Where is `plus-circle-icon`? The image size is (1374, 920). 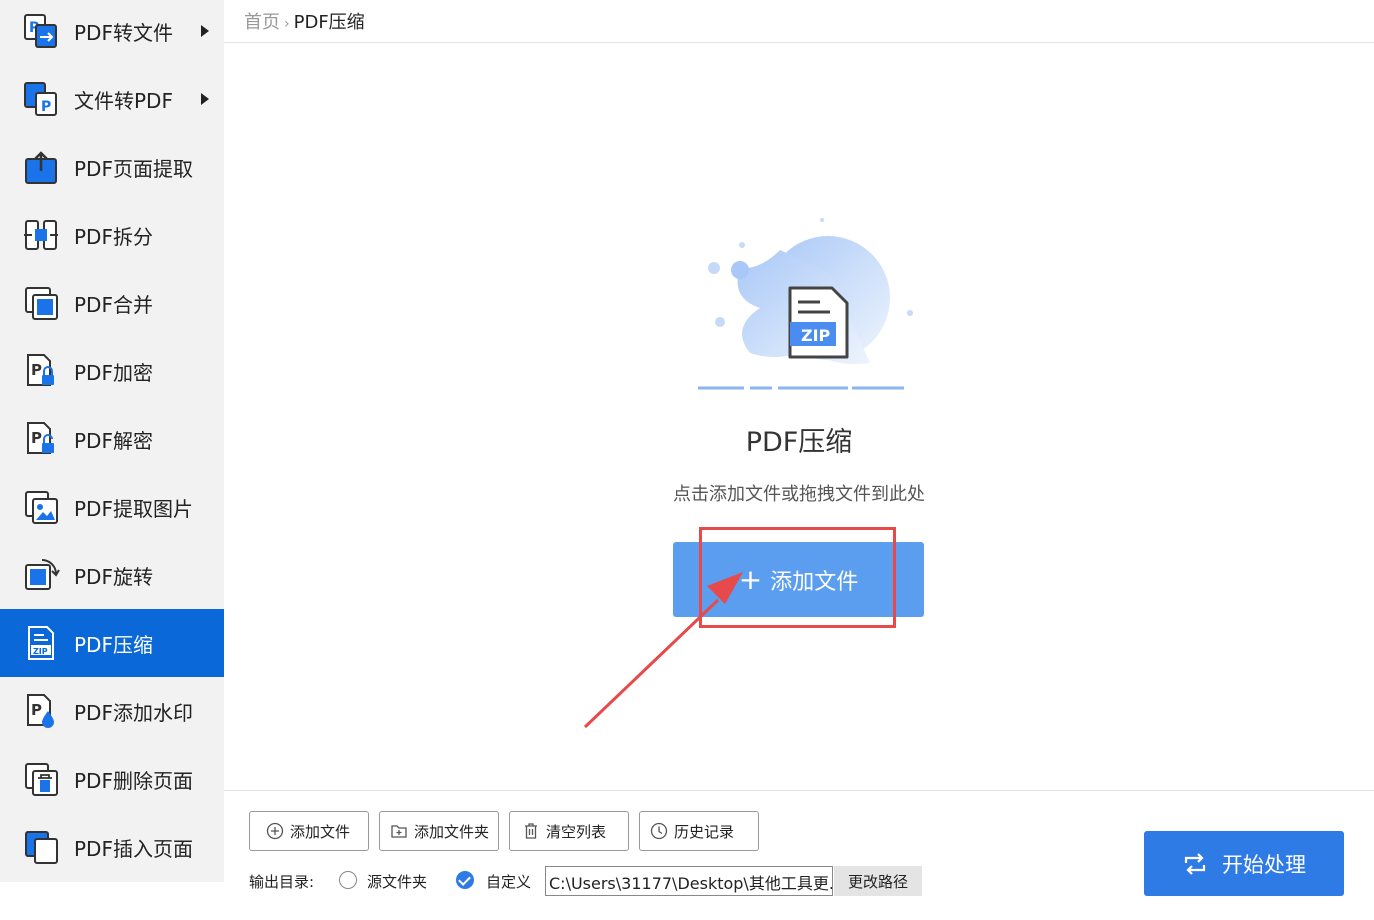 plus-circle-icon is located at coordinates (275, 831).